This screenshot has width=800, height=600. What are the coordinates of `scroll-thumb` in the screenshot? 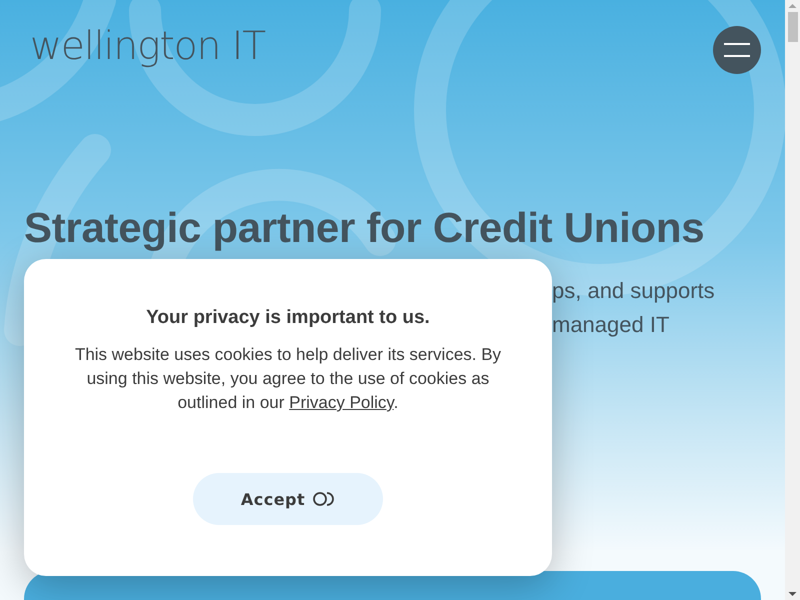 It's located at (793, 27).